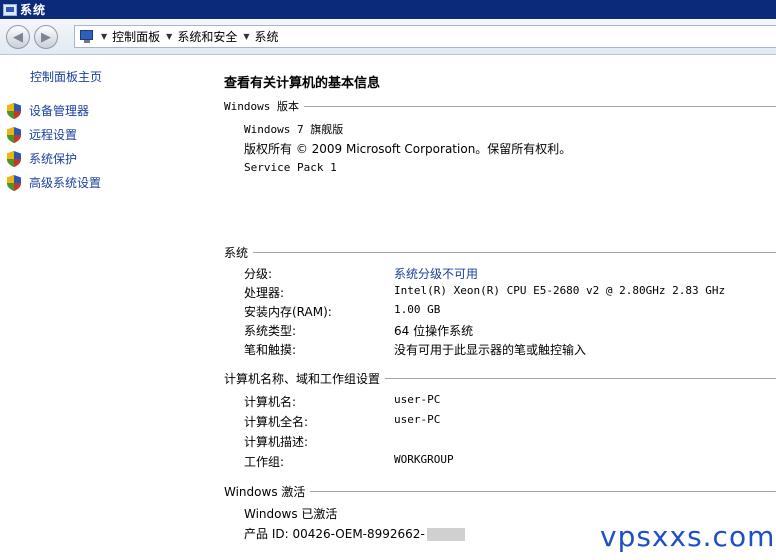 Image resolution: width=776 pixels, height=560 pixels. What do you see at coordinates (291, 514) in the screenshot?
I see `activation-status: Windows 已激活` at bounding box center [291, 514].